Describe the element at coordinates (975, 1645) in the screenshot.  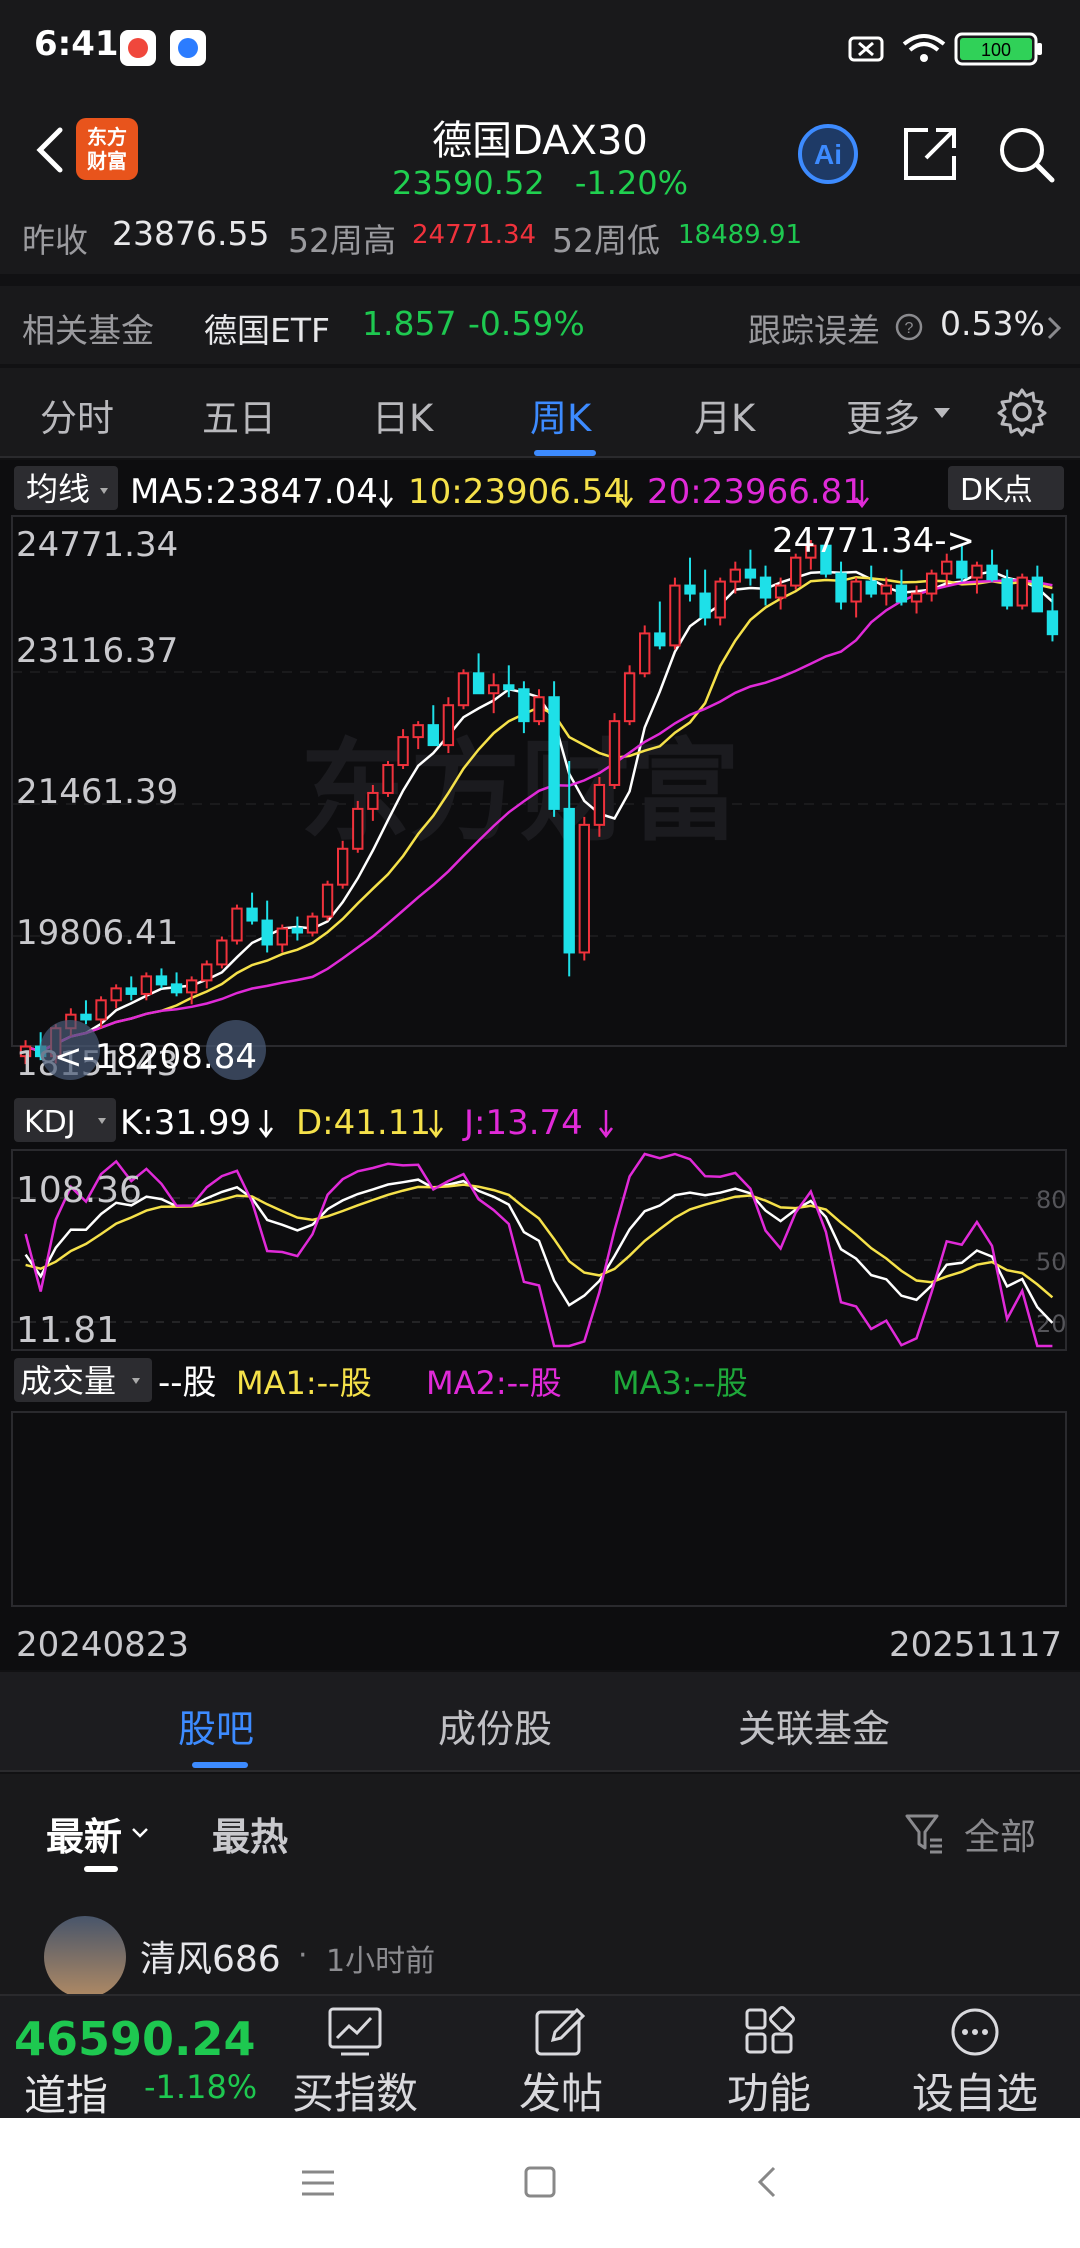
I see `date-end: 20251117` at that location.